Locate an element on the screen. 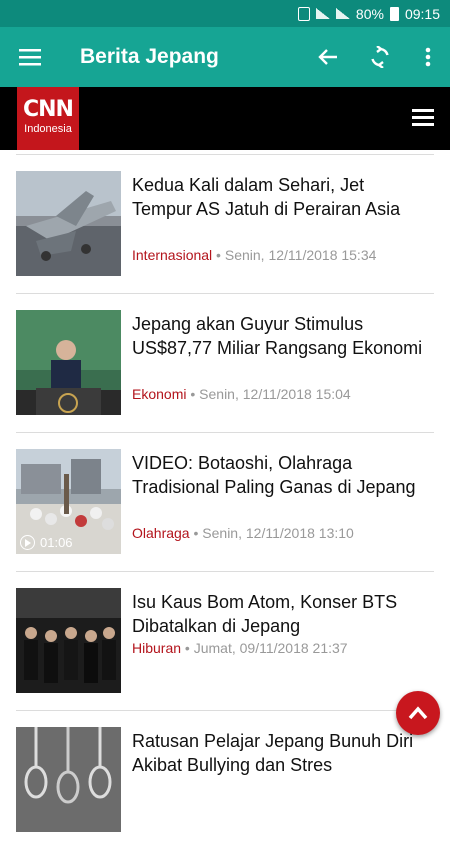 The image size is (450, 851). refresh-icon is located at coordinates (380, 57).